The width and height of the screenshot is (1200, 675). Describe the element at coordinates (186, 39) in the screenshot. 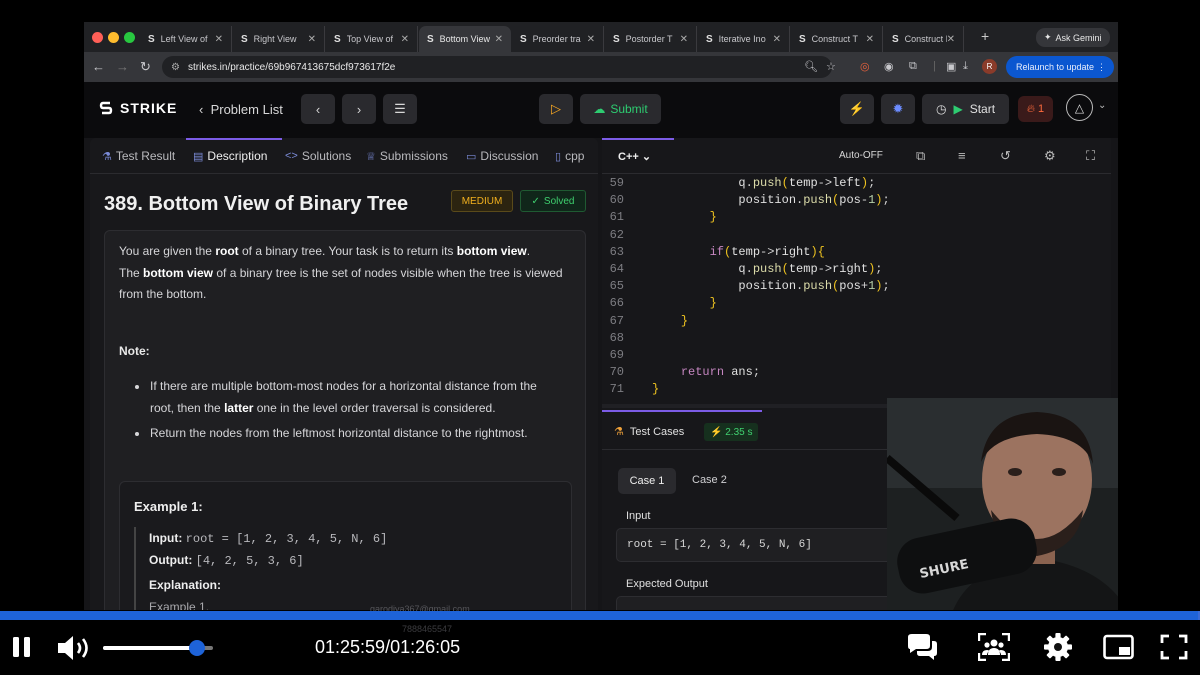

I see `browser-tab: S Left View of ✕` at that location.